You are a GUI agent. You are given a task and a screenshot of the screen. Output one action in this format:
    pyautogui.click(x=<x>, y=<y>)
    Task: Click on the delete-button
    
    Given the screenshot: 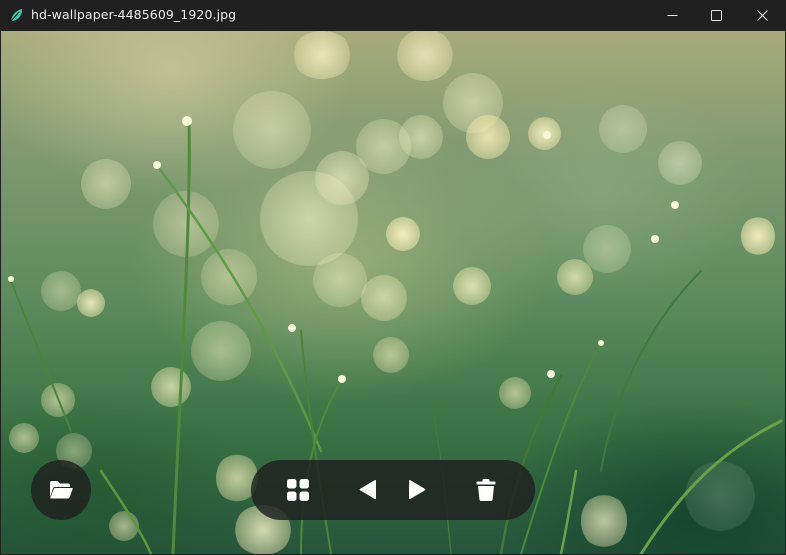 What is the action you would take?
    pyautogui.click(x=486, y=490)
    